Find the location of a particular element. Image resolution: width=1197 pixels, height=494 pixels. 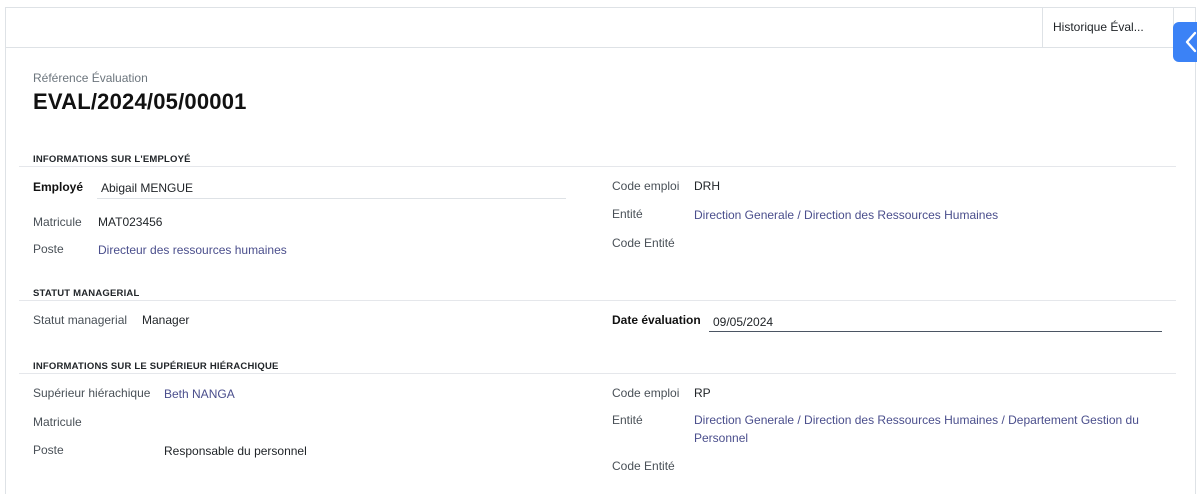

employee-label: Employé is located at coordinates (58, 187).